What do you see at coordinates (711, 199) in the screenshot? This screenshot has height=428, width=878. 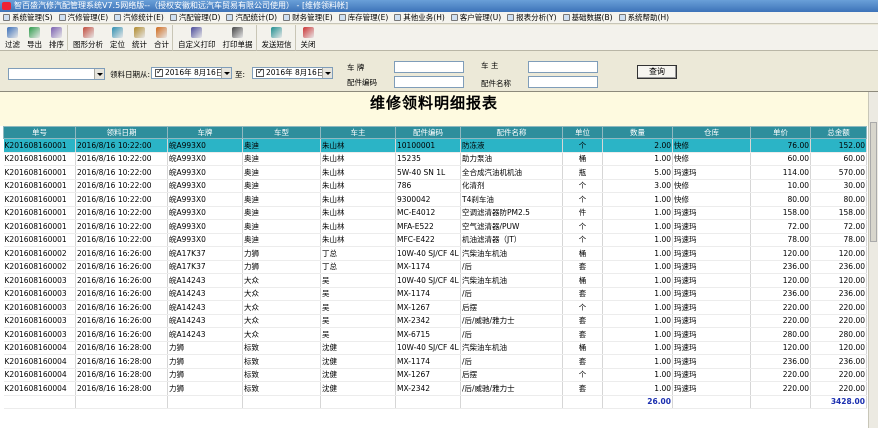 I see `table-cell: 快修` at bounding box center [711, 199].